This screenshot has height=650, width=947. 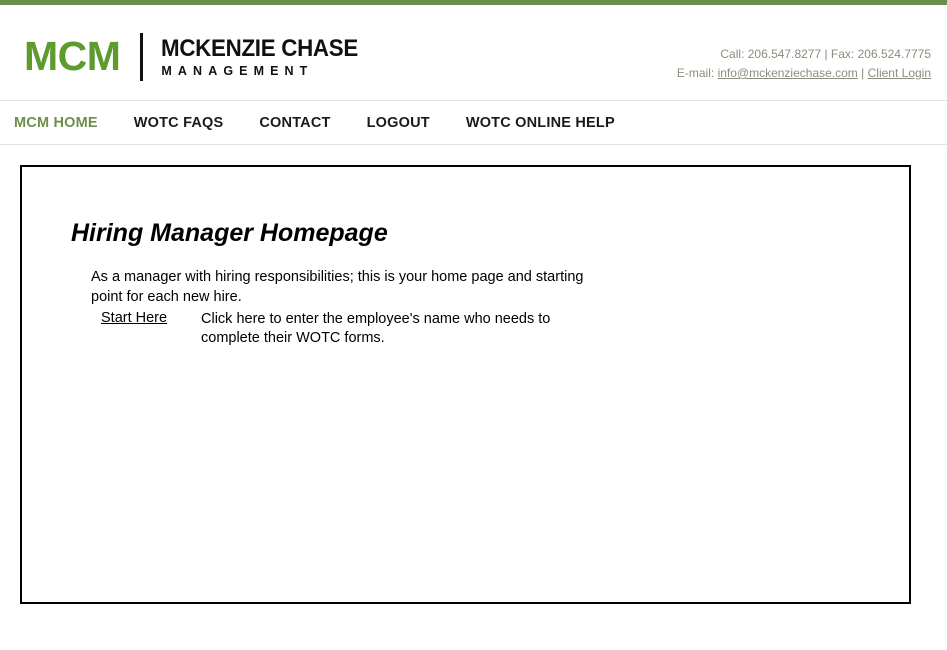 What do you see at coordinates (398, 123) in the screenshot?
I see `nav-item-logout: LOGOUT` at bounding box center [398, 123].